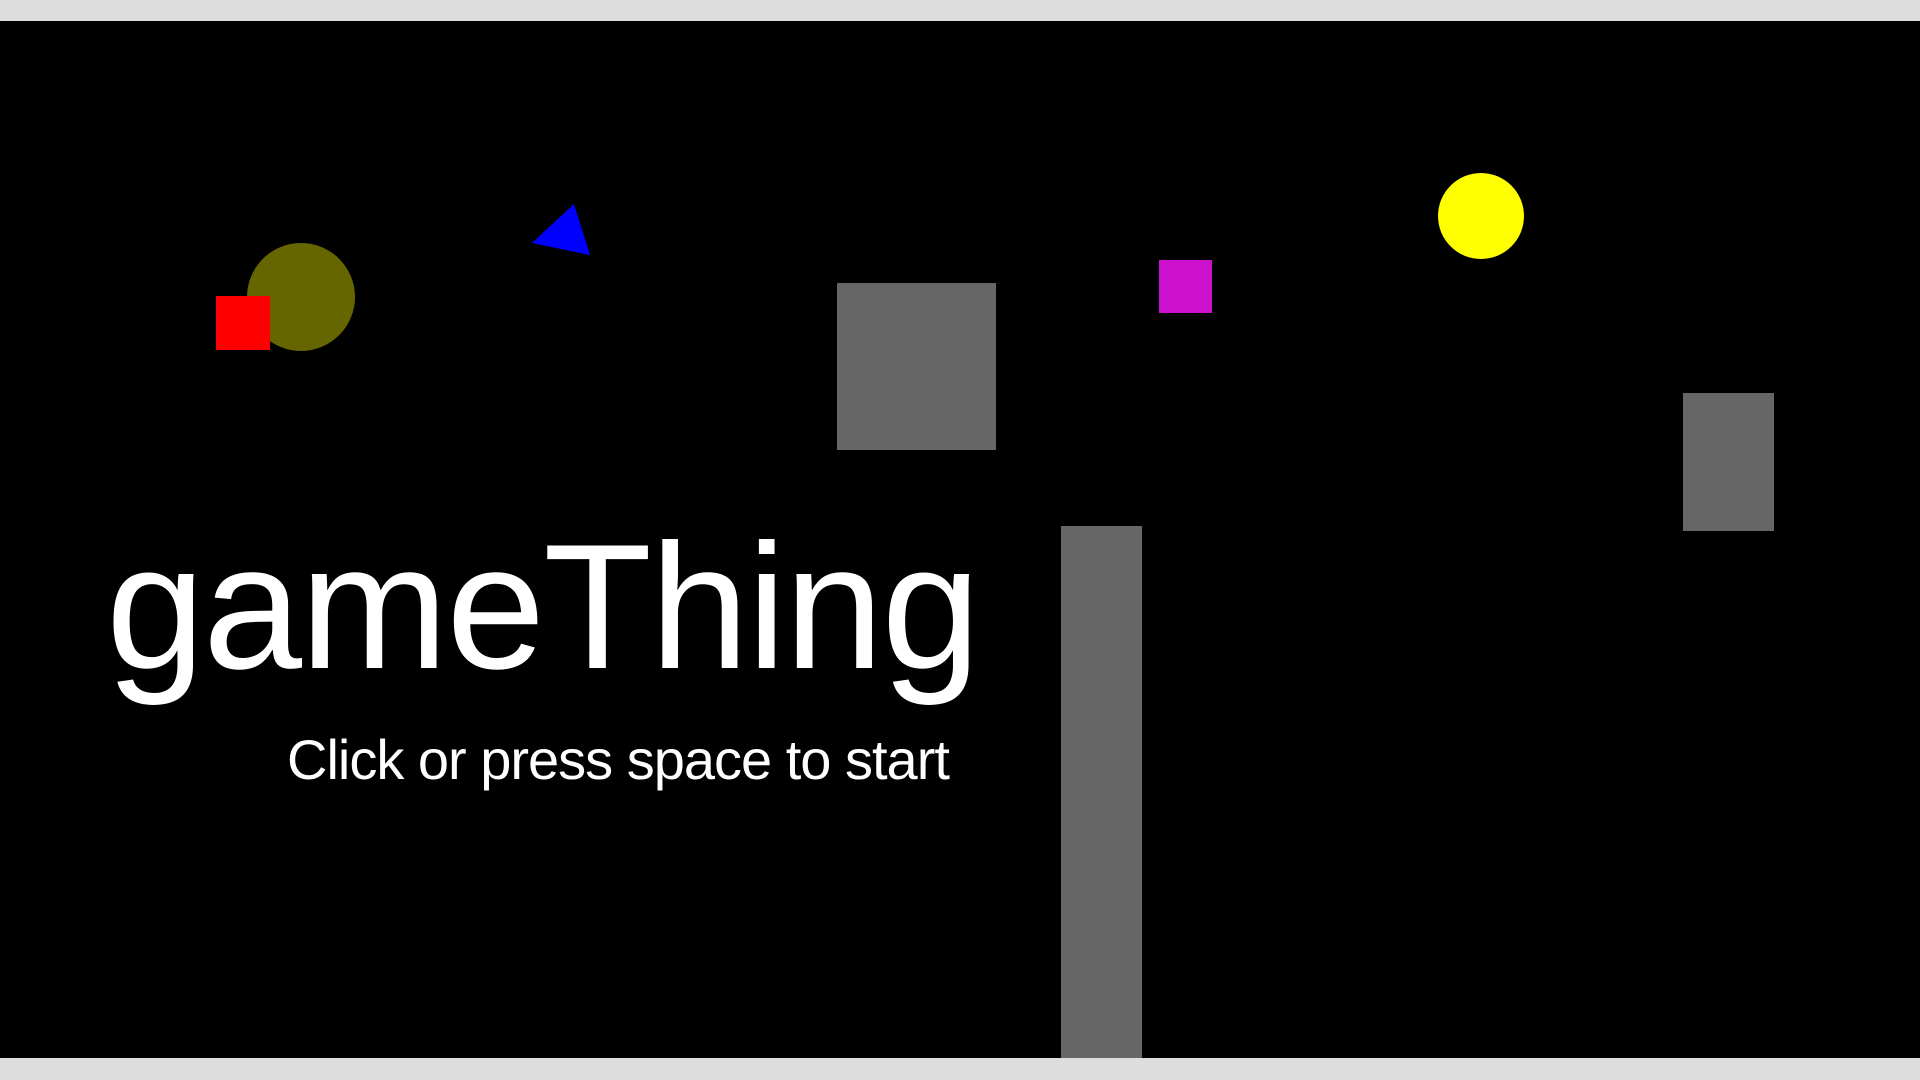  Describe the element at coordinates (1101, 792) in the screenshot. I see `gray-pillar` at that location.